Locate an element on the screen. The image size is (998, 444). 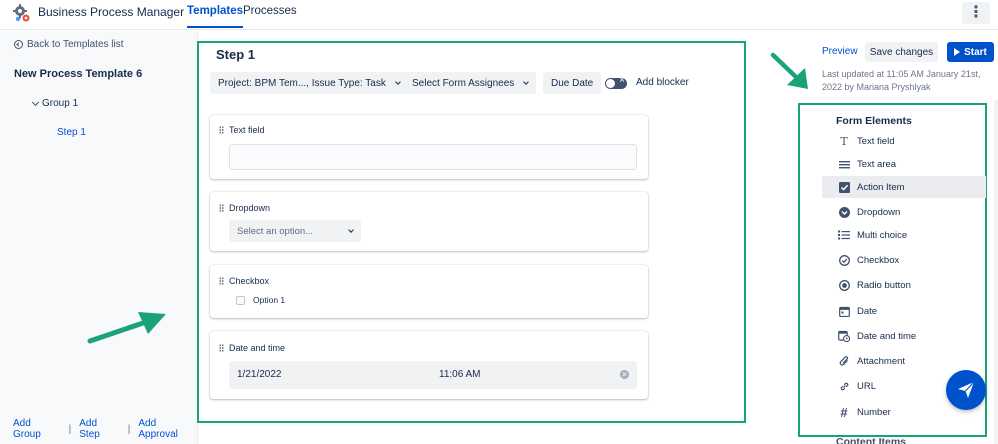
back-arrow-icon is located at coordinates (18, 44).